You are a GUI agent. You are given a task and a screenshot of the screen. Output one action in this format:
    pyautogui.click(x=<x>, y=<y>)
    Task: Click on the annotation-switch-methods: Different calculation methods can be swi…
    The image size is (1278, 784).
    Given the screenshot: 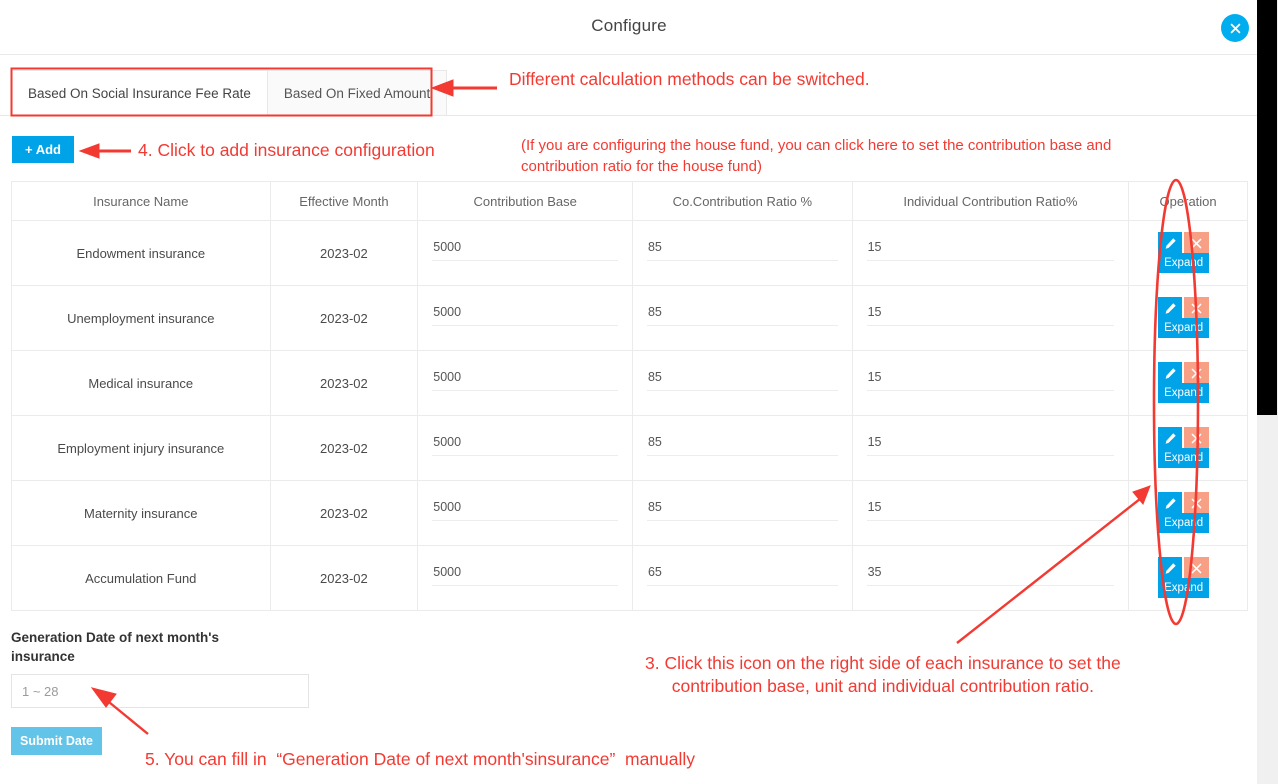 What is the action you would take?
    pyautogui.click(x=689, y=79)
    